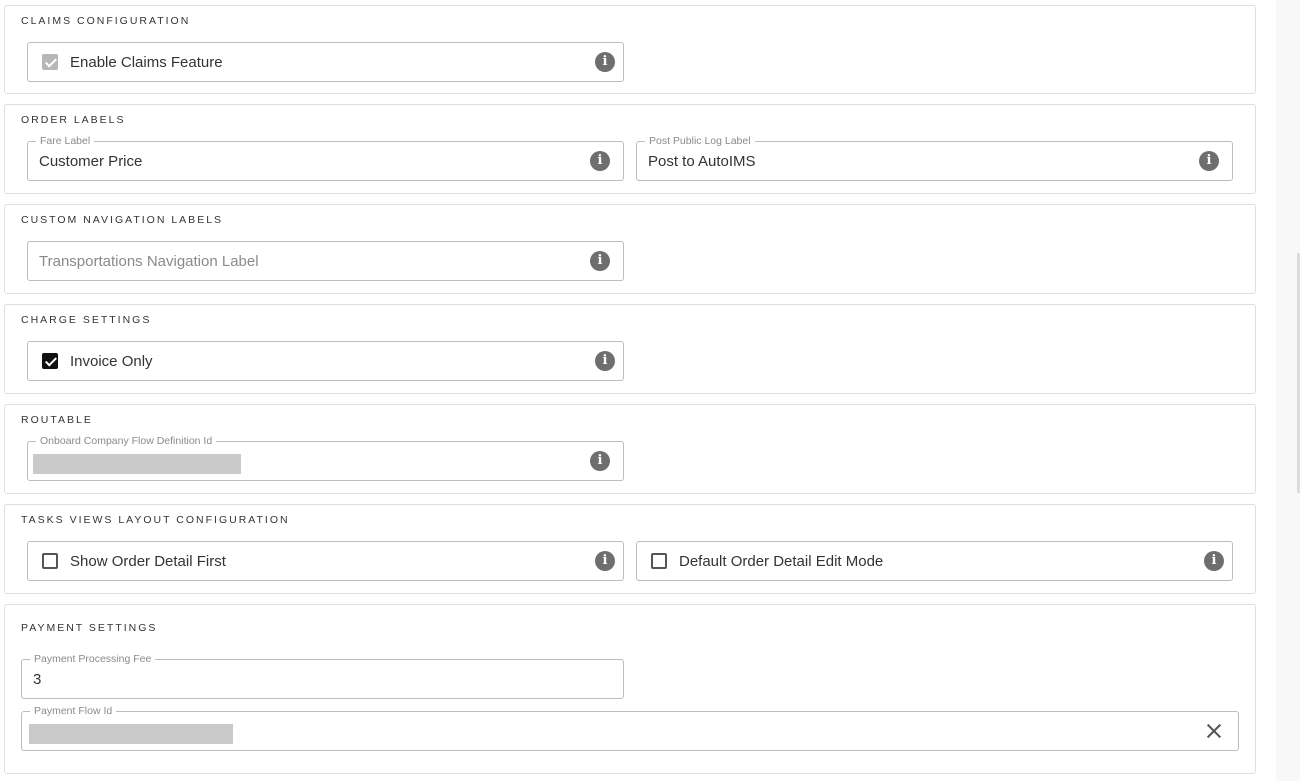  Describe the element at coordinates (781, 561) in the screenshot. I see `default-edit-mode-label: Default Order Detail Edit Mode` at that location.